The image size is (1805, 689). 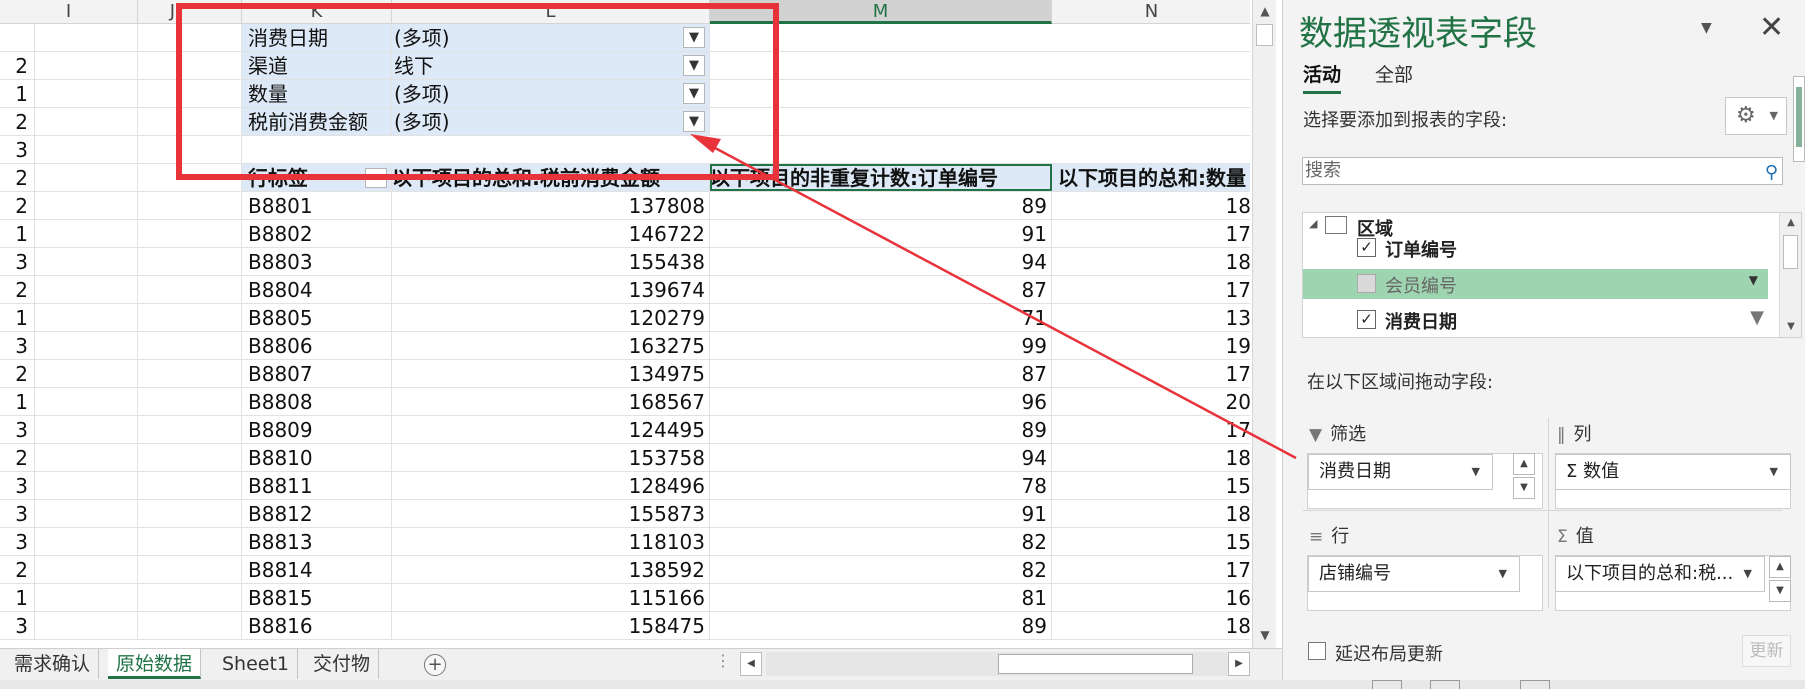 What do you see at coordinates (551, 233) in the screenshot?
I see `amount-cell: 146722` at bounding box center [551, 233].